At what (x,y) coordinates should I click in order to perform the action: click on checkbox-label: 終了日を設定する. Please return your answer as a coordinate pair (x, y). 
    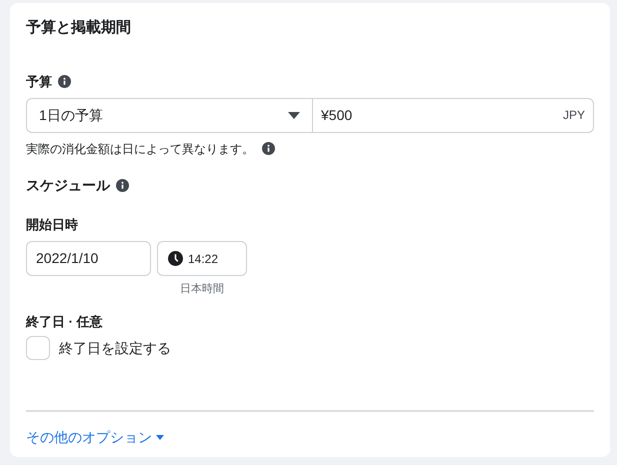
    Looking at the image, I should click on (115, 348).